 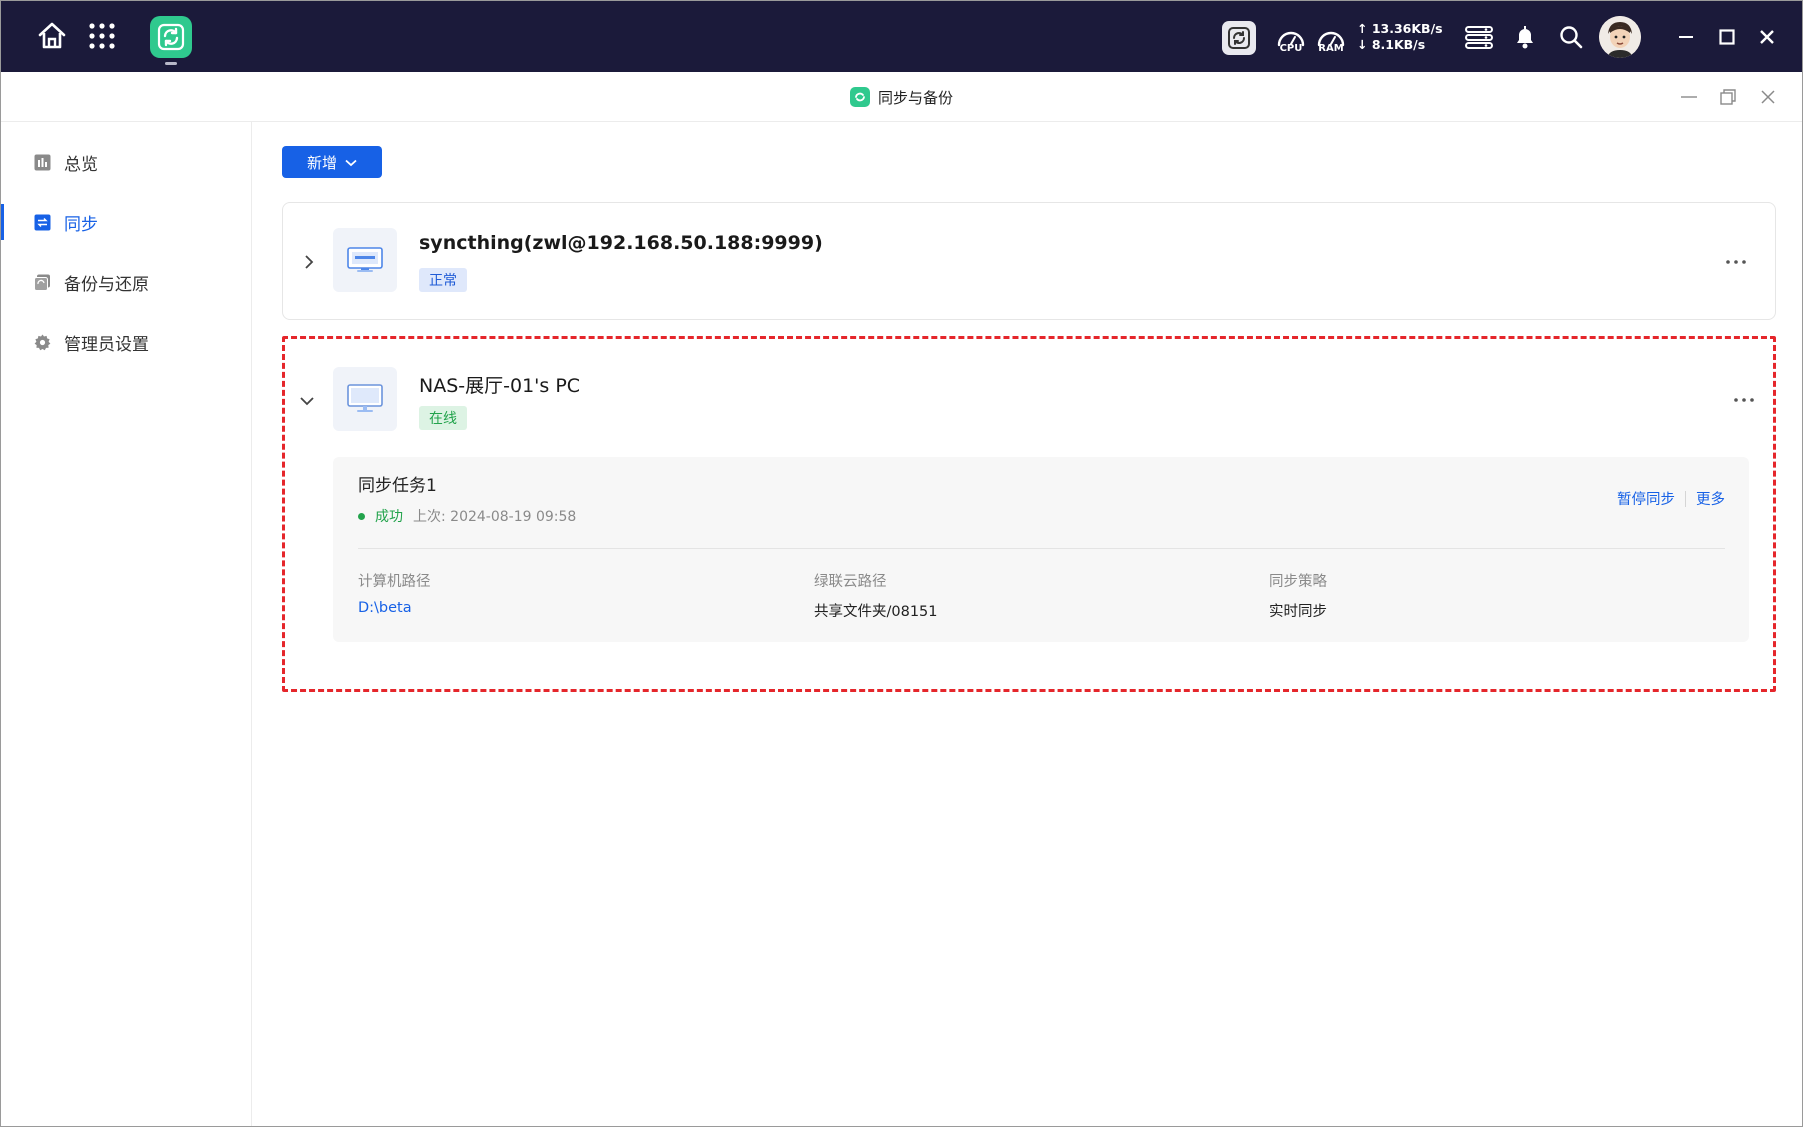 What do you see at coordinates (1479, 37) in the screenshot?
I see `task-manager-icon` at bounding box center [1479, 37].